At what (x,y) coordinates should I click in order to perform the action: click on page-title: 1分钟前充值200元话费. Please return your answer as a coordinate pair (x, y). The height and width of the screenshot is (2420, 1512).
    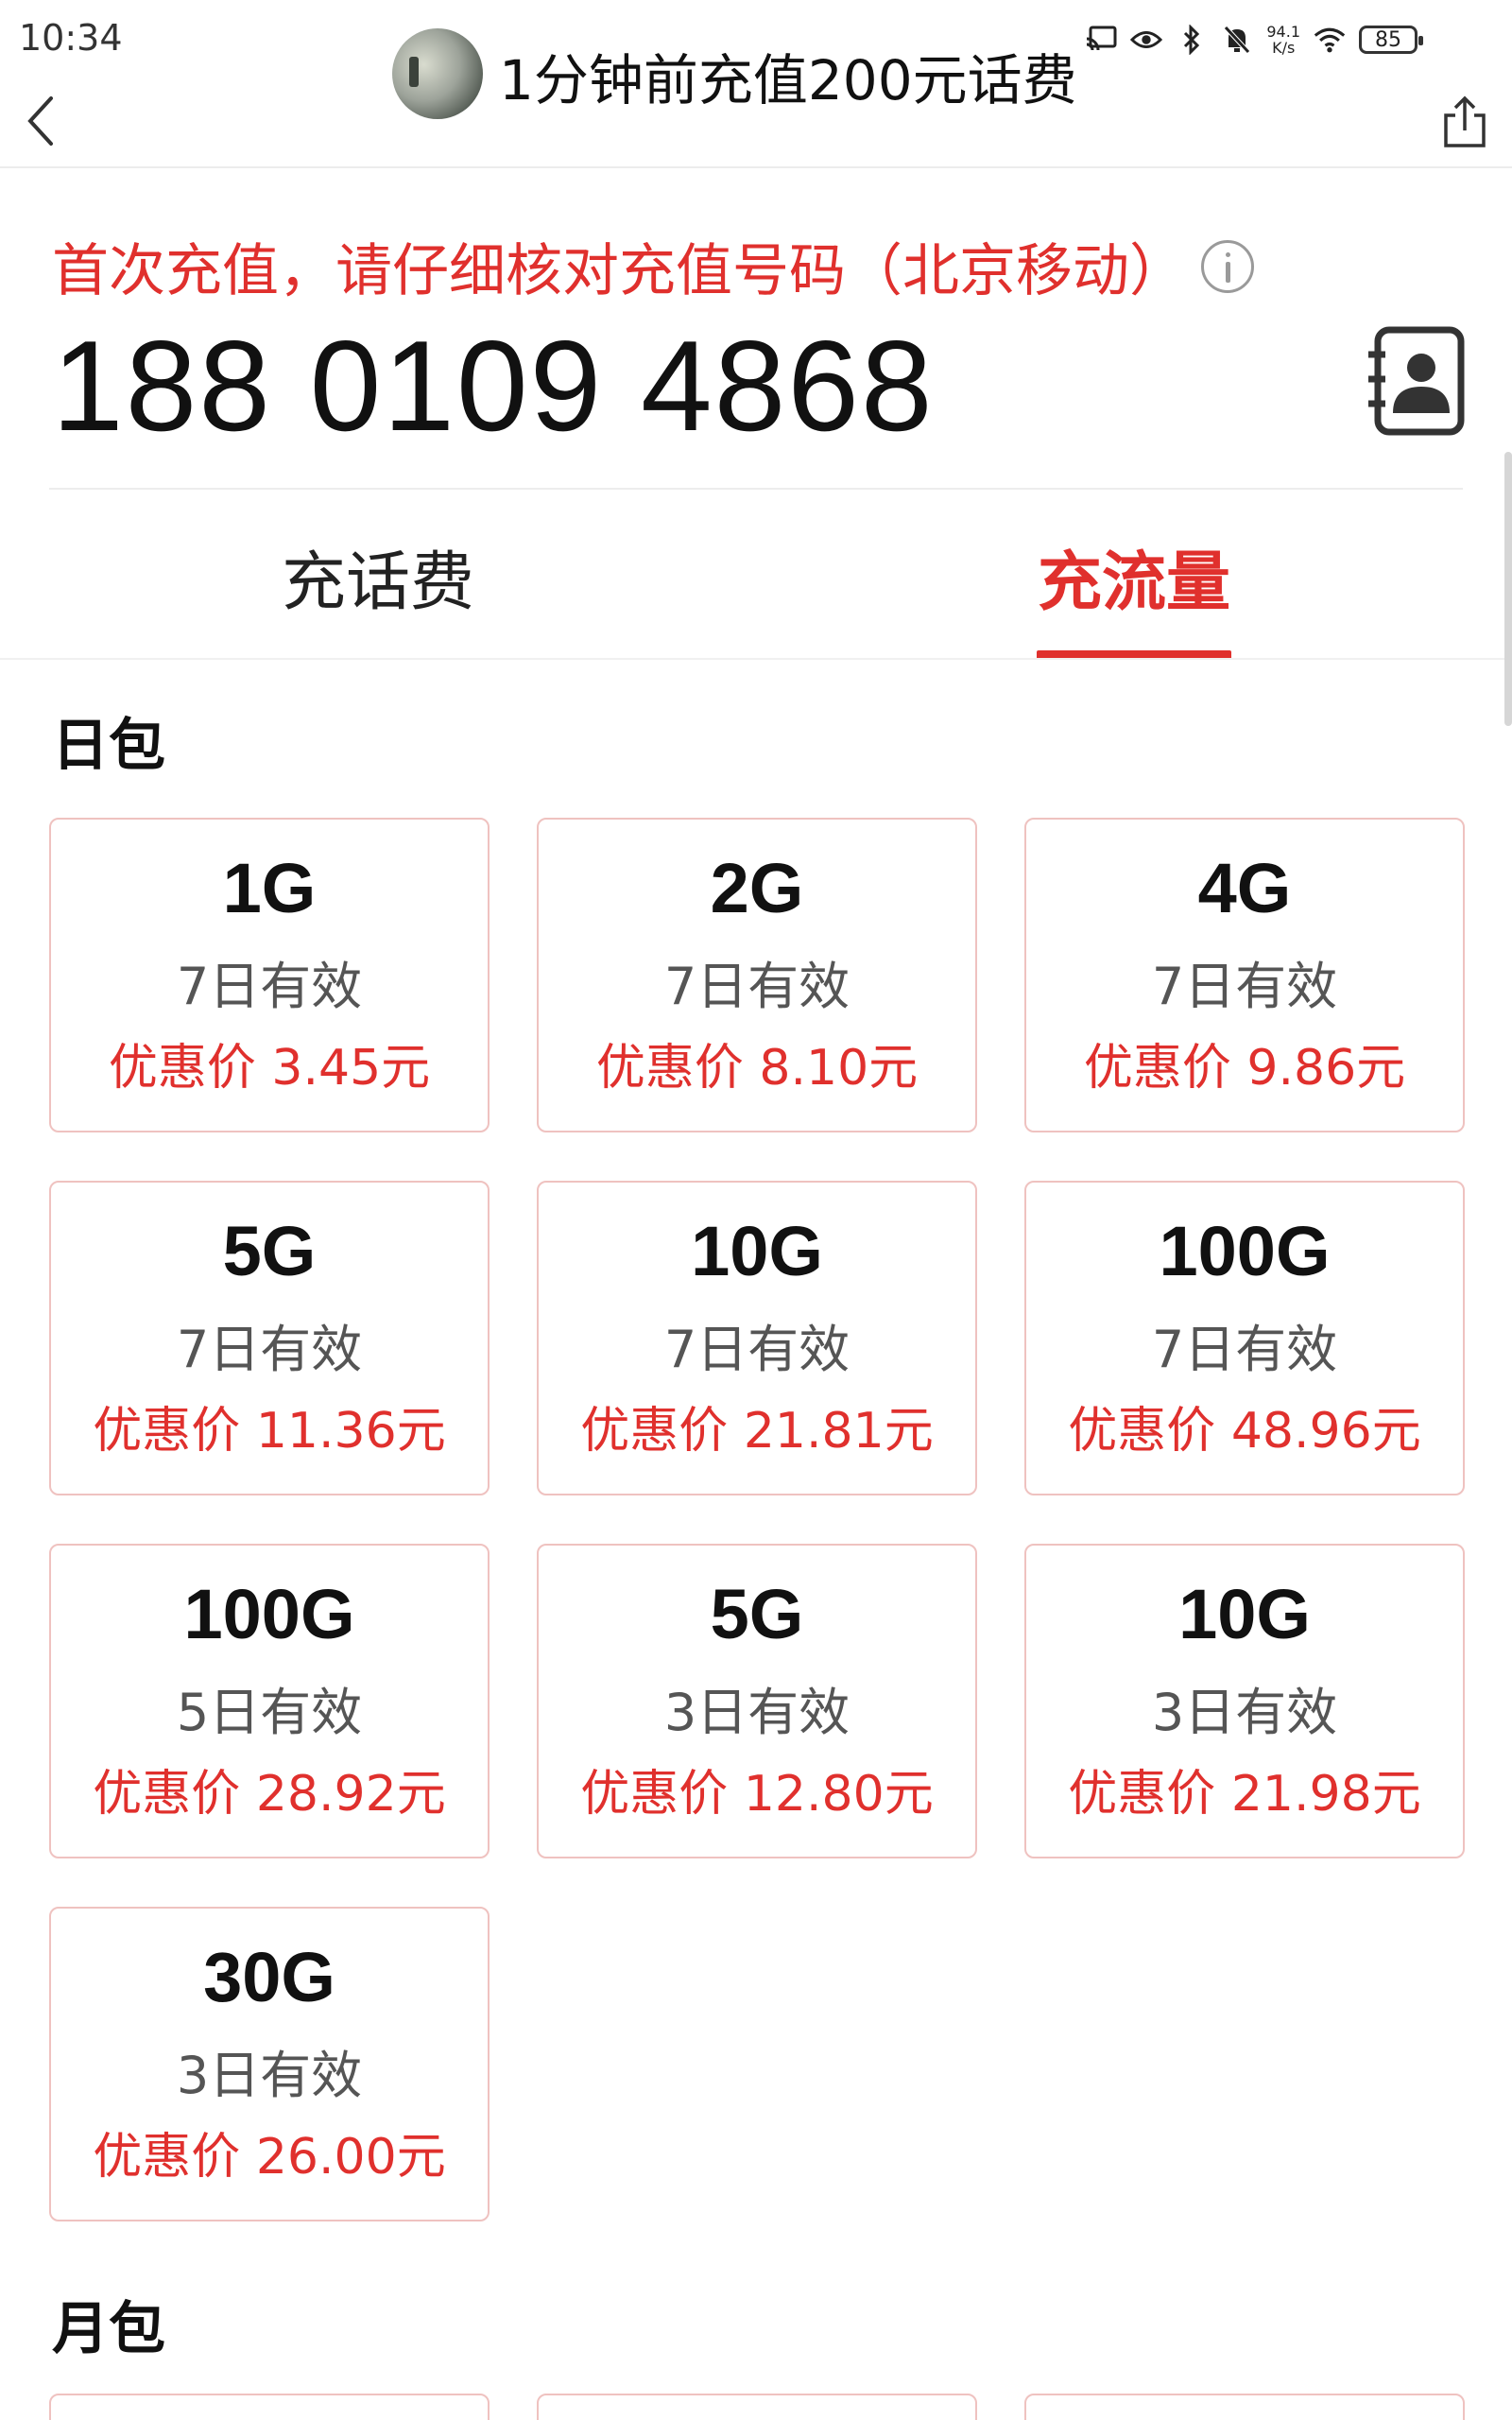
    Looking at the image, I should click on (788, 80).